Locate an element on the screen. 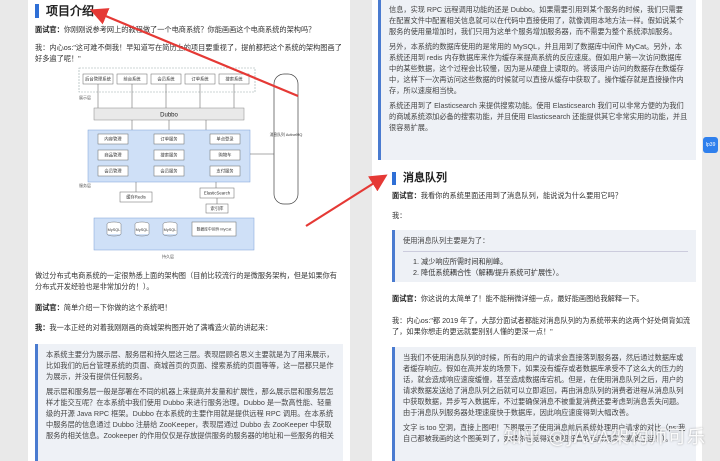 Image resolution: width=720 pixels, height=461 pixels. index-box: 索引库 is located at coordinates (218, 208).